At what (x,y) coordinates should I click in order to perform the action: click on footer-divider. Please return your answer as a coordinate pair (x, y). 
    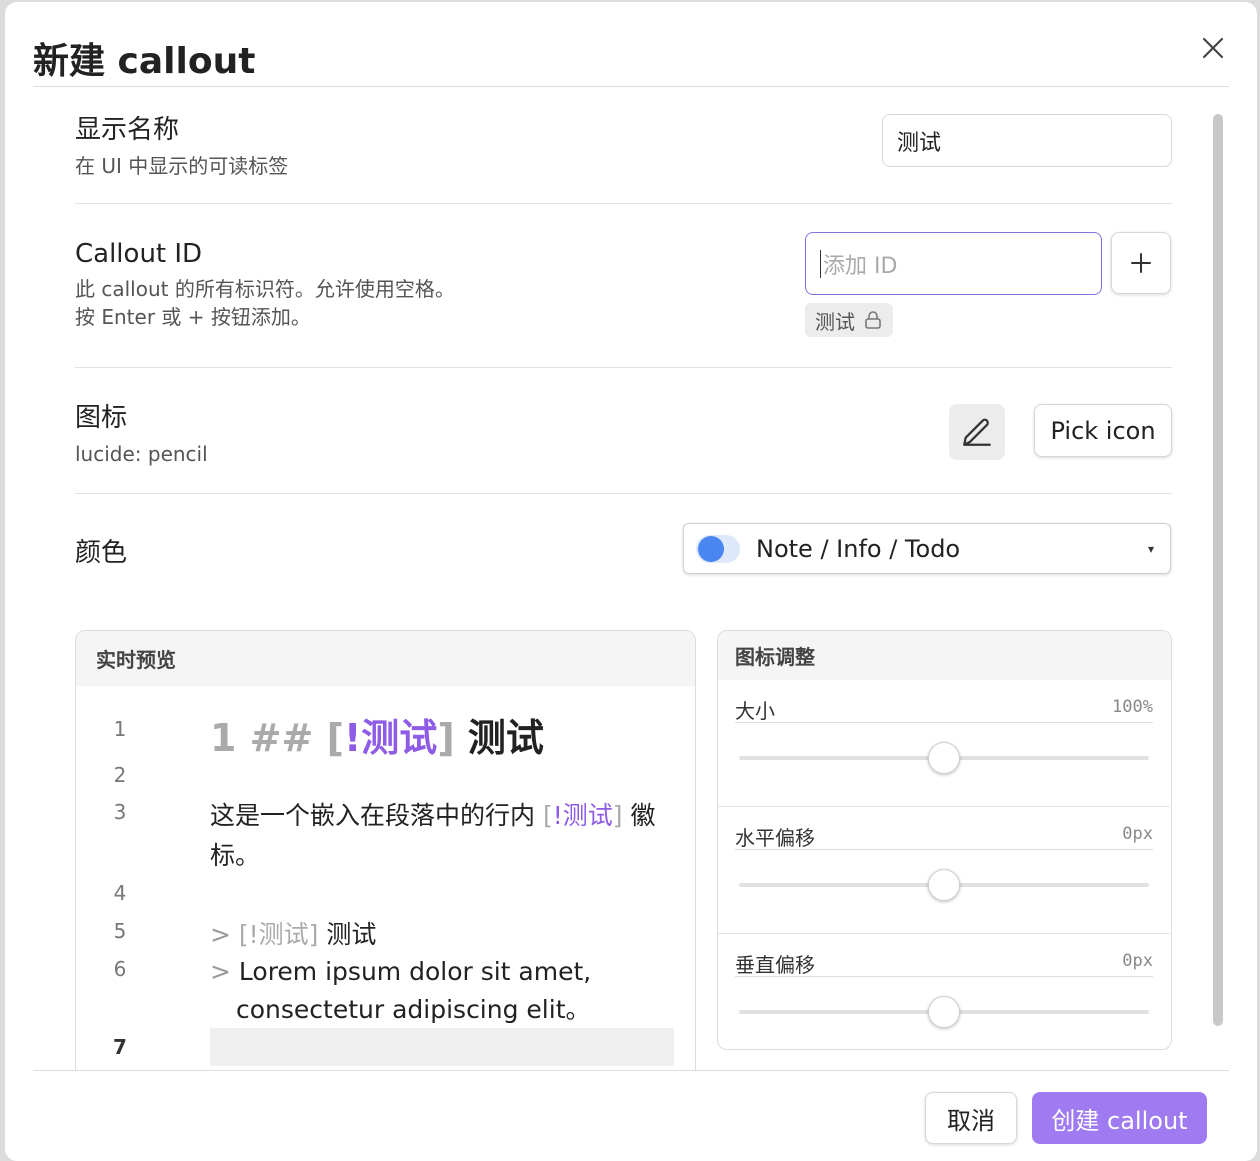
    Looking at the image, I should click on (631, 1070).